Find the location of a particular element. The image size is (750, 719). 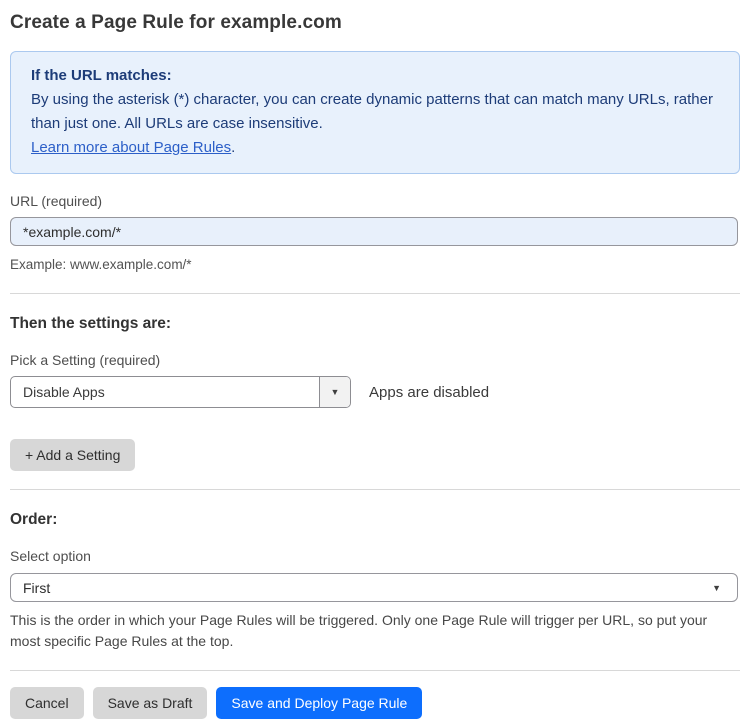

info-box-link-line: Learn more about Page Rules. is located at coordinates (375, 148).